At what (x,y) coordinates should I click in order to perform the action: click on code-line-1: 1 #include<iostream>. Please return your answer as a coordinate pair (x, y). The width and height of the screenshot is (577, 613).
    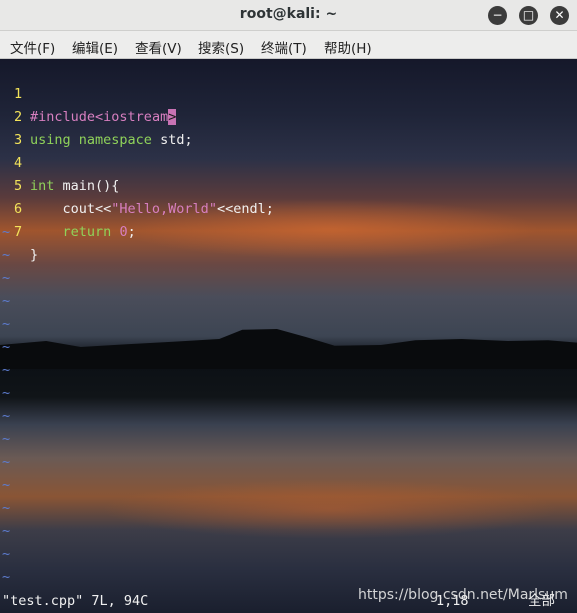
    Looking at the image, I should click on (88, 92).